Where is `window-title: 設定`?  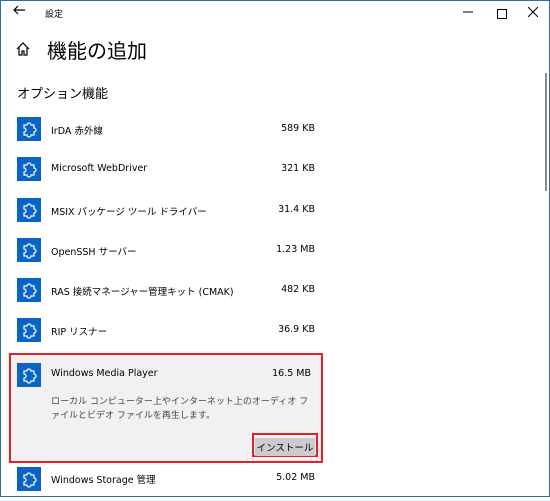
window-title: 設定 is located at coordinates (54, 15).